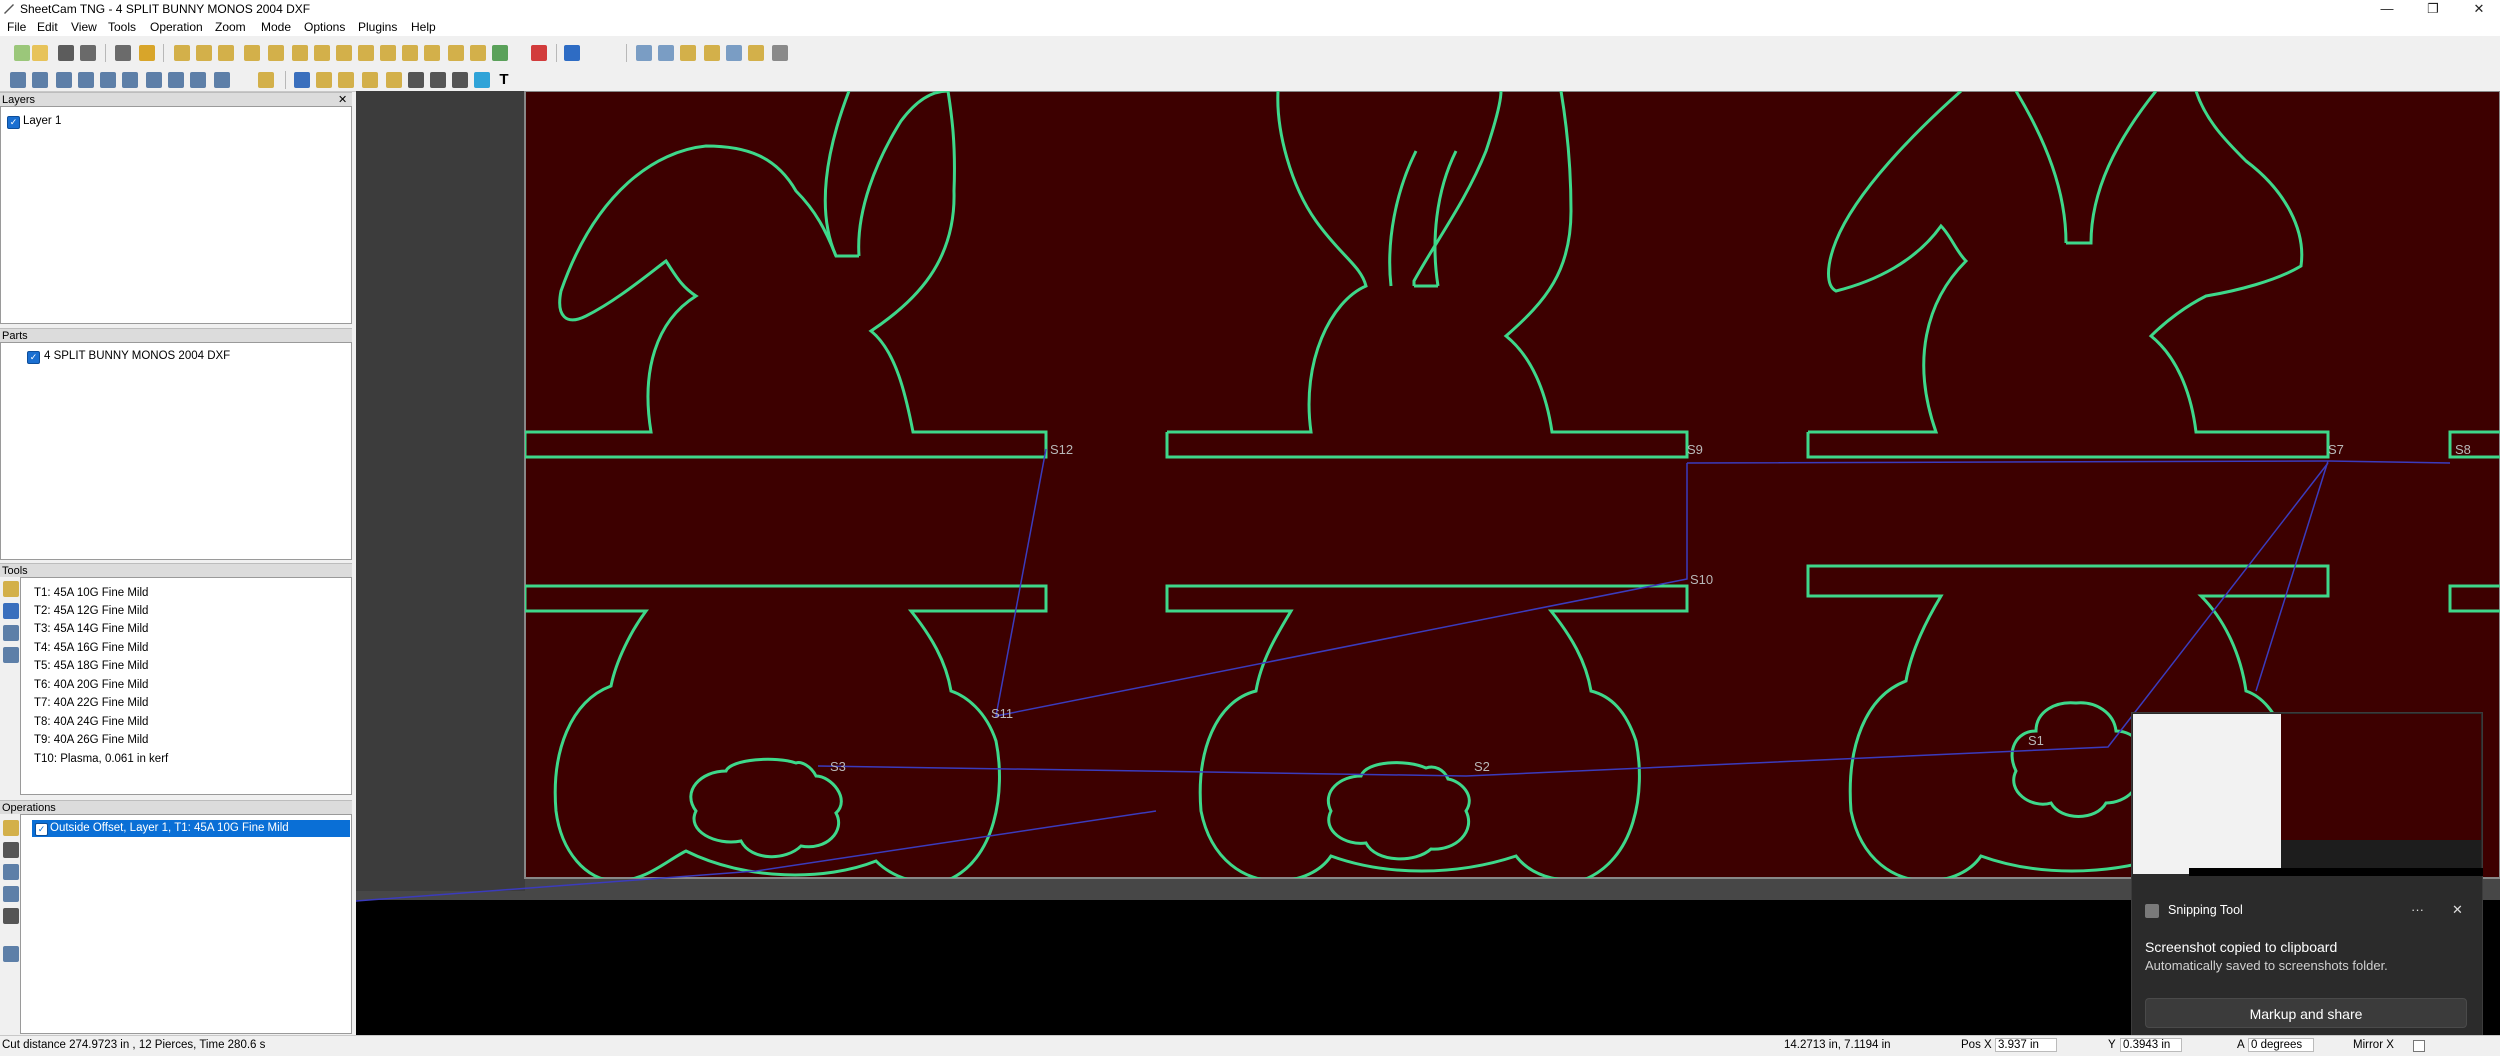 This screenshot has width=2500, height=1056. I want to click on zoom-all-icon, so click(734, 53).